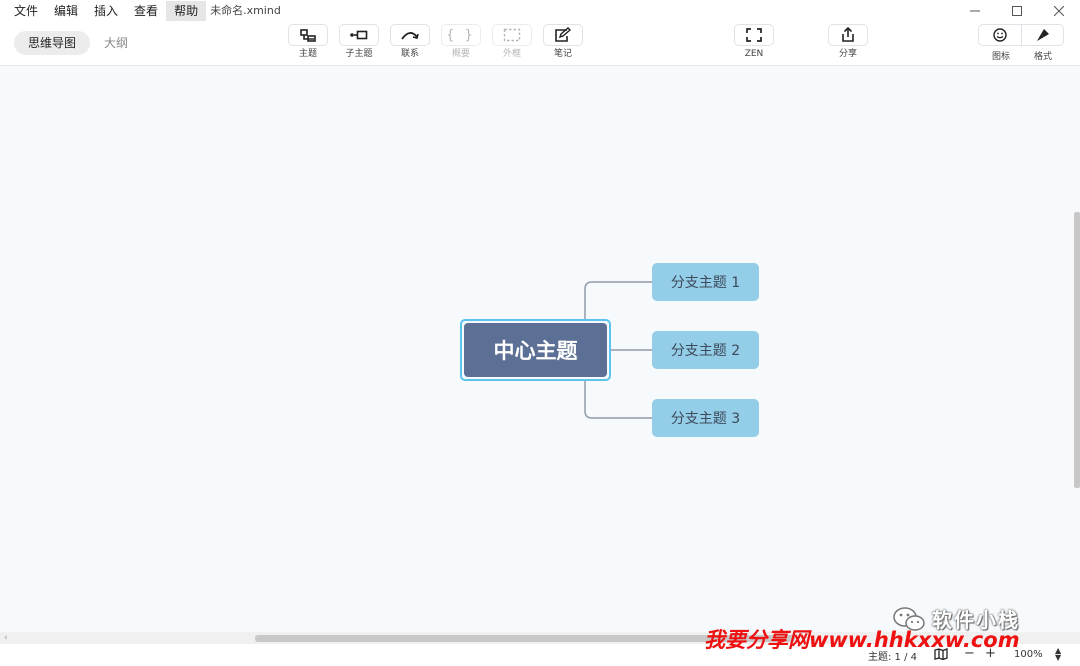 The image size is (1080, 666). I want to click on branch-topic-3: 分支主题 3, so click(705, 418).